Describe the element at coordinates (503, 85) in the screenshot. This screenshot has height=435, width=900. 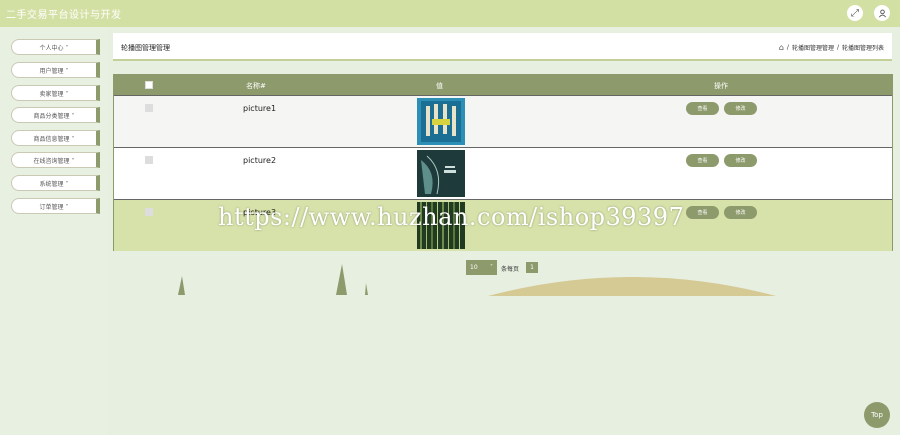
I see `table-header: 名称# 值 操作` at that location.